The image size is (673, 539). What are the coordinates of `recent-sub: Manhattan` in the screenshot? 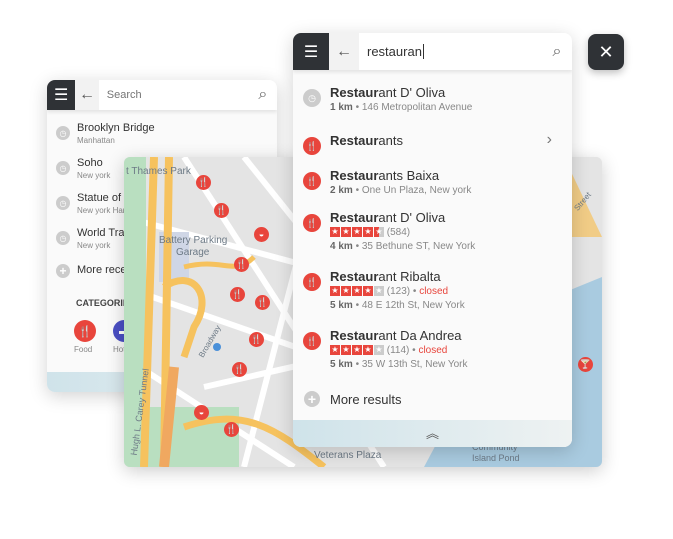 It's located at (96, 140).